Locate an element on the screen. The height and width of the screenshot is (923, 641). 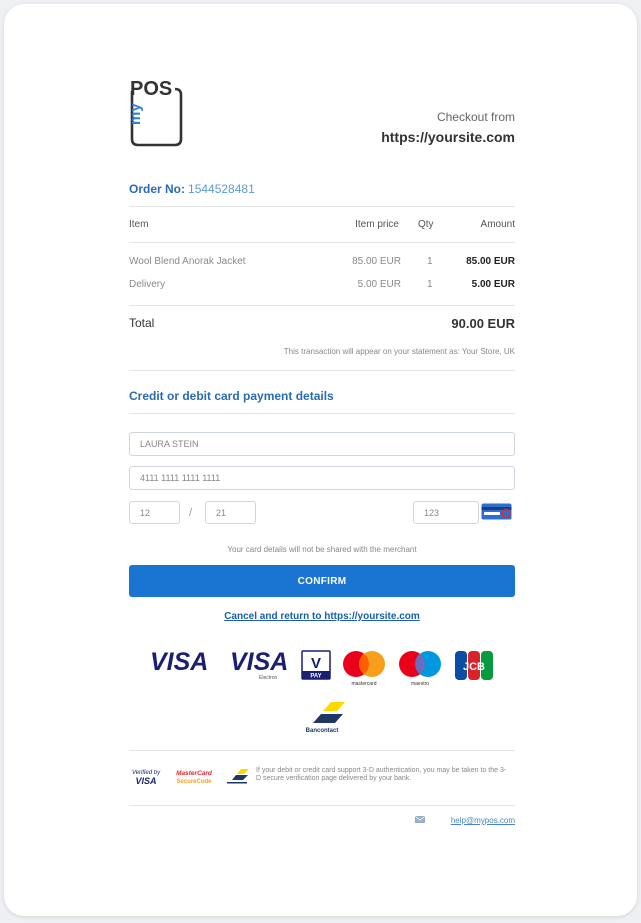
jcb-text: JCB is located at coordinates (474, 667).